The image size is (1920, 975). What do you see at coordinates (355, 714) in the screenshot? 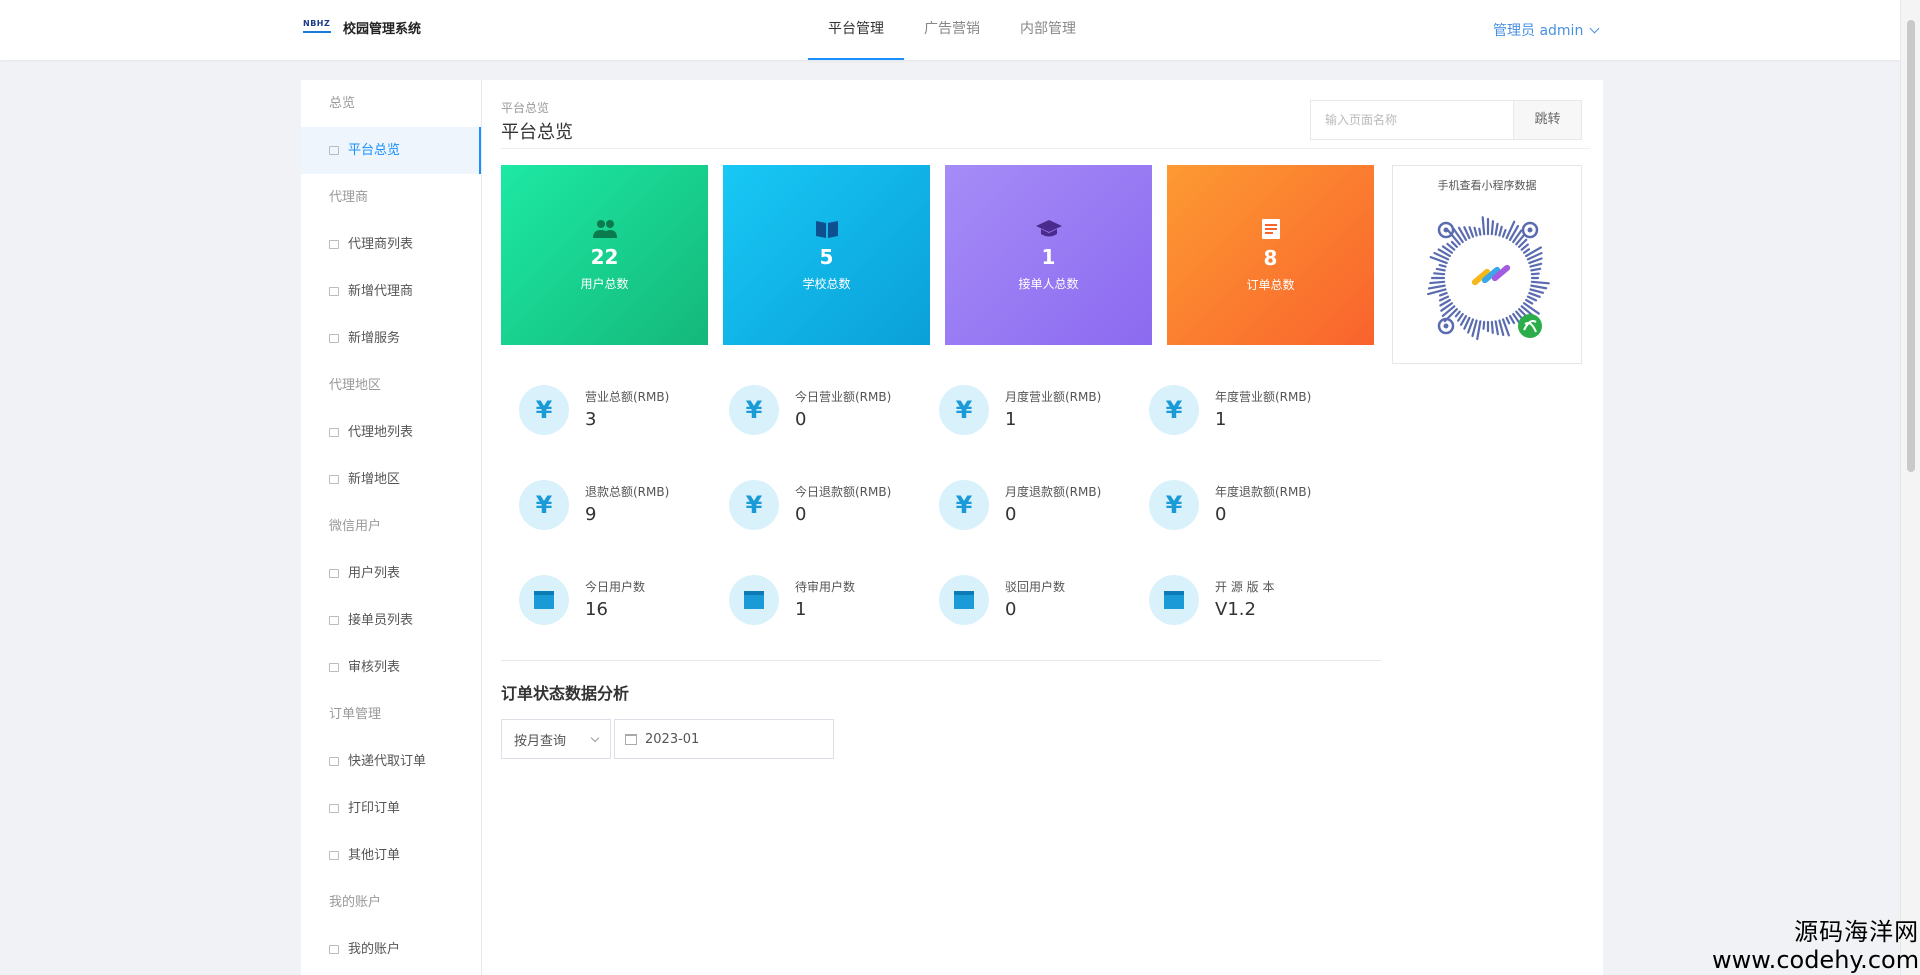
I see `sidebar-group-label: 订单管理` at bounding box center [355, 714].